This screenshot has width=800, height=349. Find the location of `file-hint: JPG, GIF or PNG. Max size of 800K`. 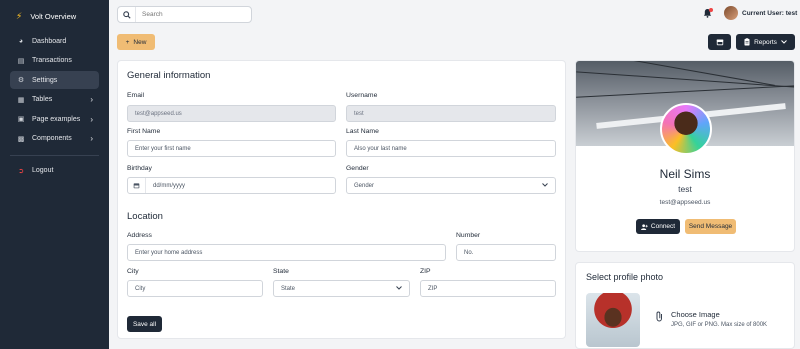

file-hint: JPG, GIF or PNG. Max size of 800K is located at coordinates (719, 325).